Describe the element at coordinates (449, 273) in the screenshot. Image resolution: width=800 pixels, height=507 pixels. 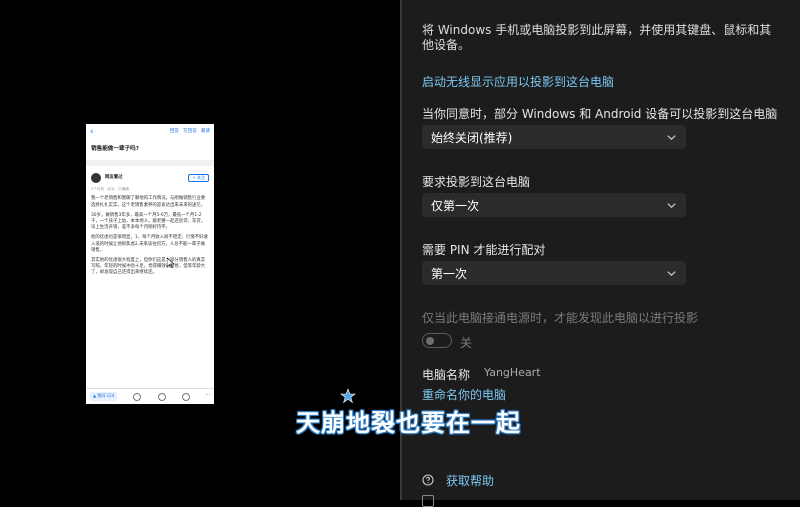
I see `pin-value: 第一次` at that location.